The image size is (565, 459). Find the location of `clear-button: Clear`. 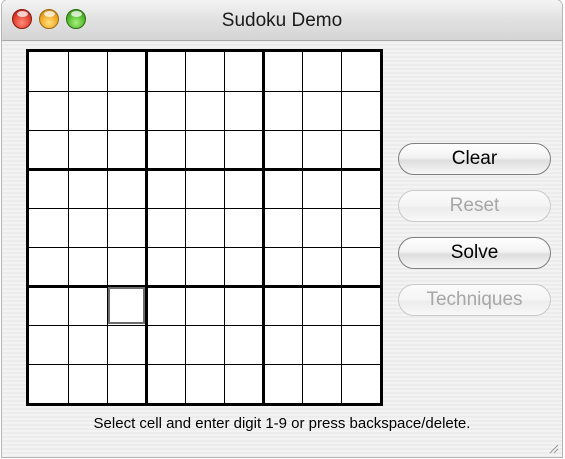

clear-button: Clear is located at coordinates (474, 159).